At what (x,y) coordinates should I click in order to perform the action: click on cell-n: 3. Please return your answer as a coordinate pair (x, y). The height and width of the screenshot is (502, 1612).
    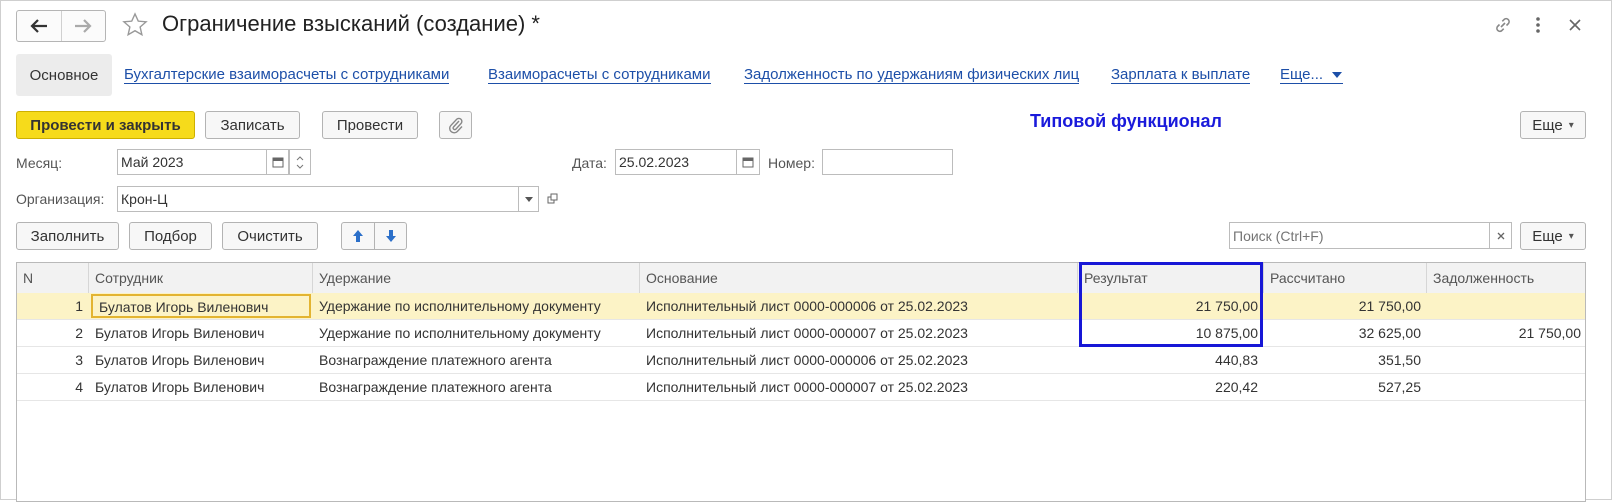
    Looking at the image, I should click on (79, 360).